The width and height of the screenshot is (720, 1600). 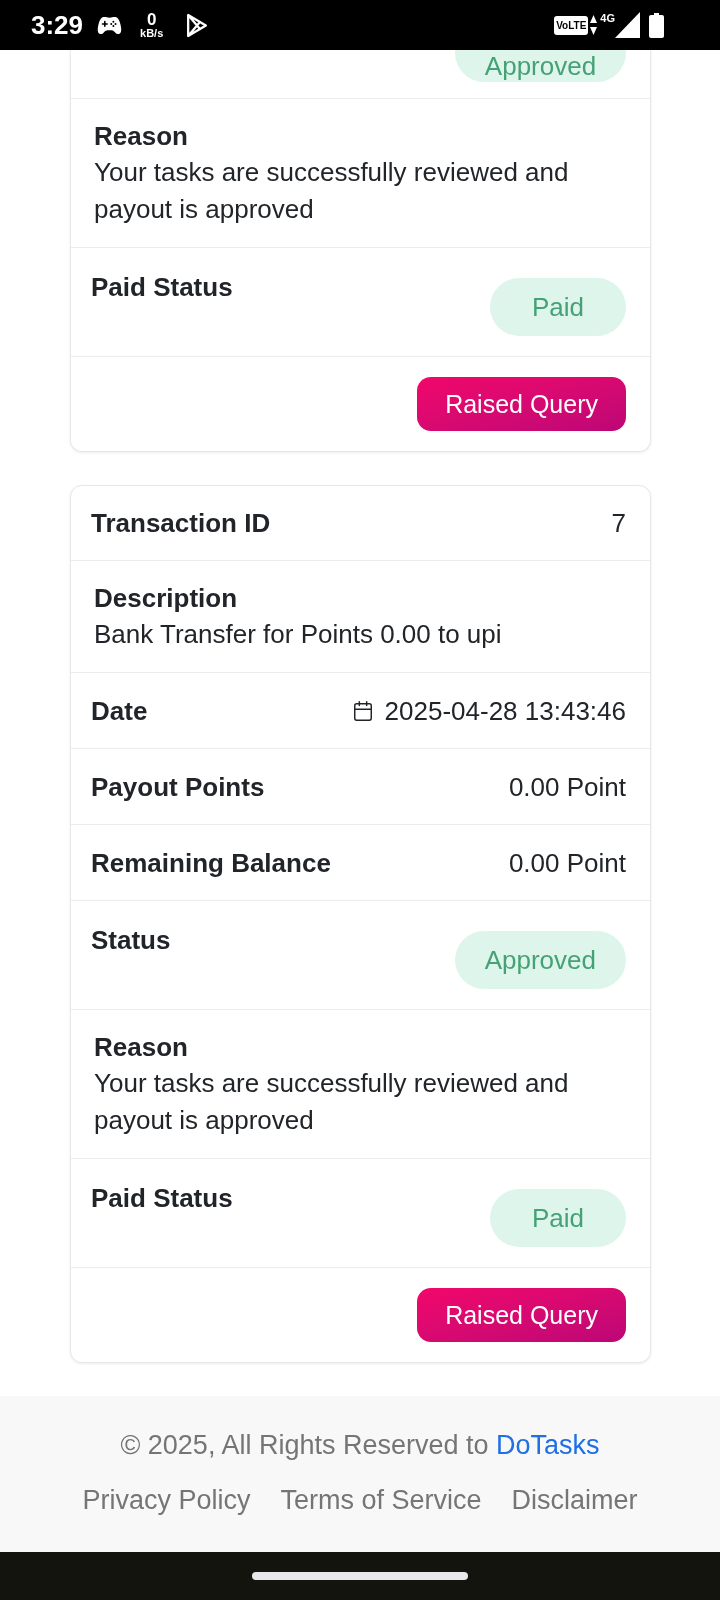 What do you see at coordinates (548, 1445) in the screenshot?
I see `brand-link: DoTasks` at bounding box center [548, 1445].